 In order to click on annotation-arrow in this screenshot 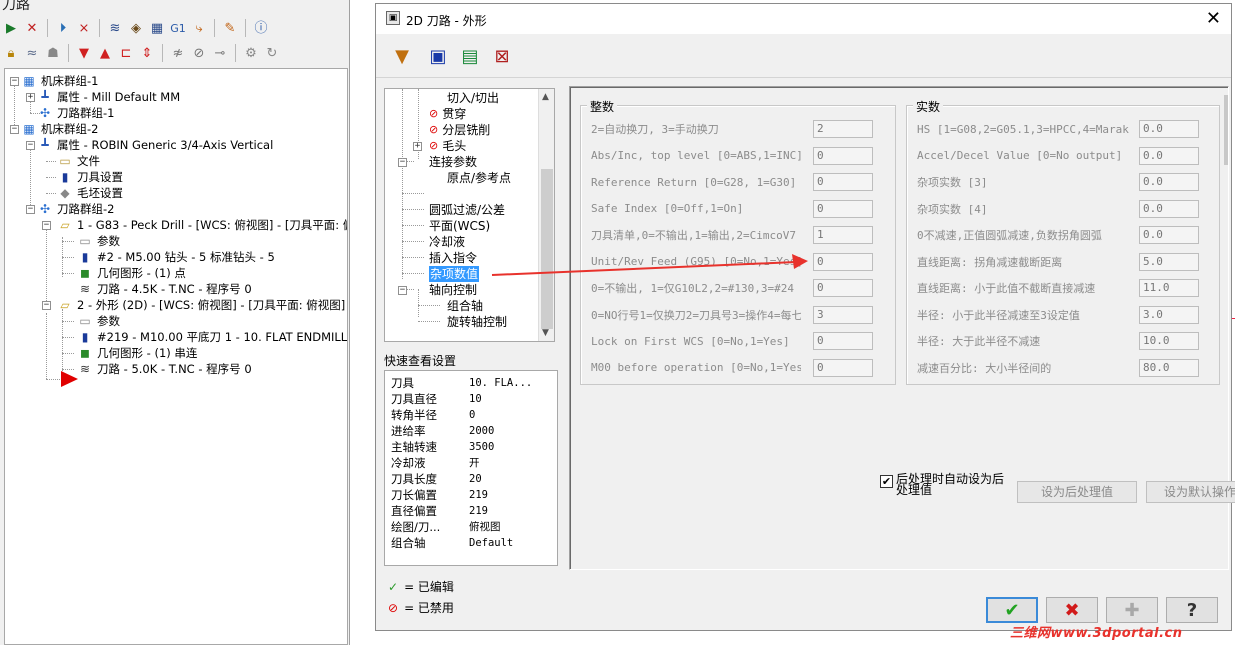, I will do `click(649, 265)`.